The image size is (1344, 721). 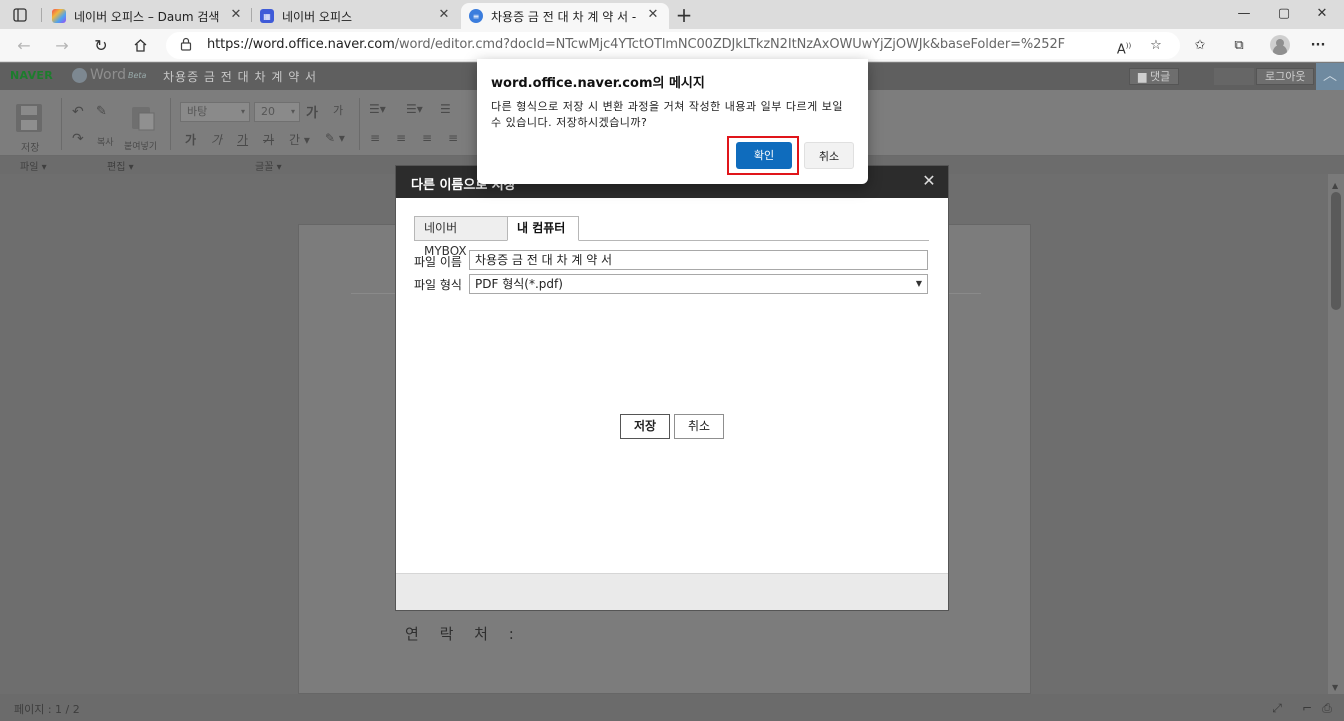 I want to click on alert-cancel-button: 취소, so click(x=829, y=155).